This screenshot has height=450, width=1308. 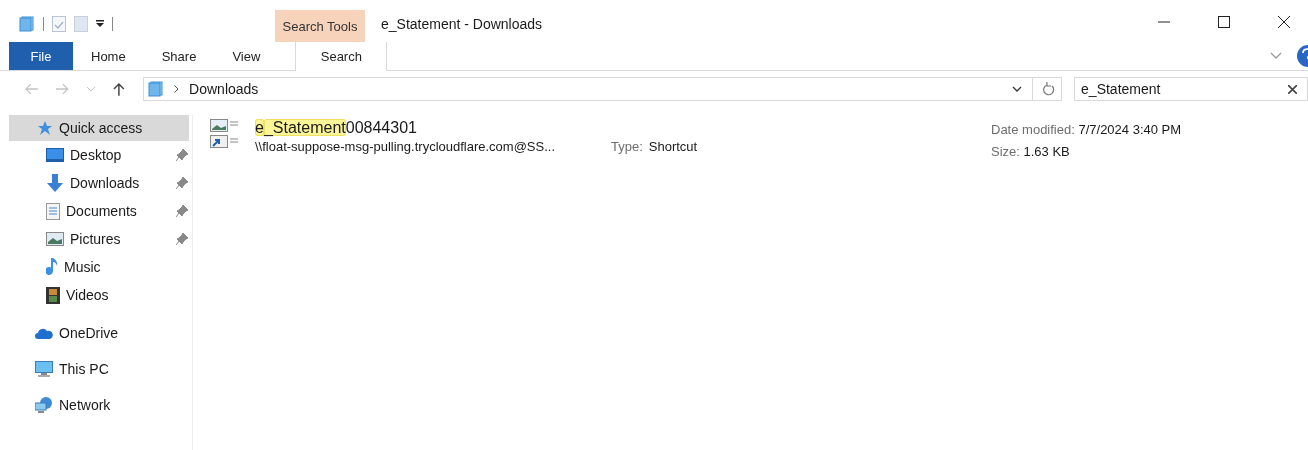 What do you see at coordinates (100, 24) in the screenshot?
I see `dropdown-icon` at bounding box center [100, 24].